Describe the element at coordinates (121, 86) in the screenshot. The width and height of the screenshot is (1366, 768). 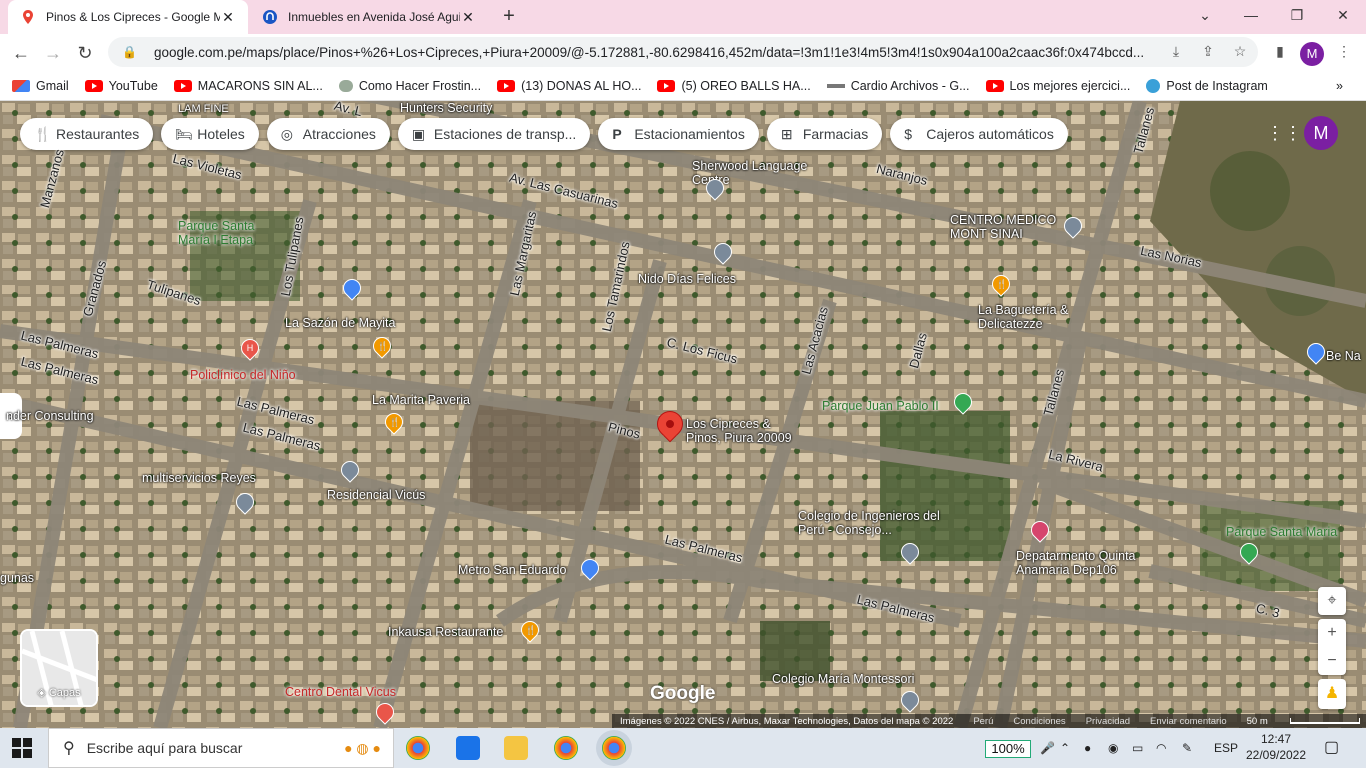
I see `bookmark-youtube: YouTube` at that location.